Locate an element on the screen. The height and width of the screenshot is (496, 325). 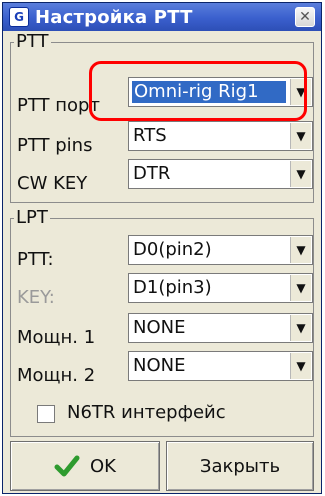
n6tr-checkbox-label: N6TR интерфейс is located at coordinates (146, 413).